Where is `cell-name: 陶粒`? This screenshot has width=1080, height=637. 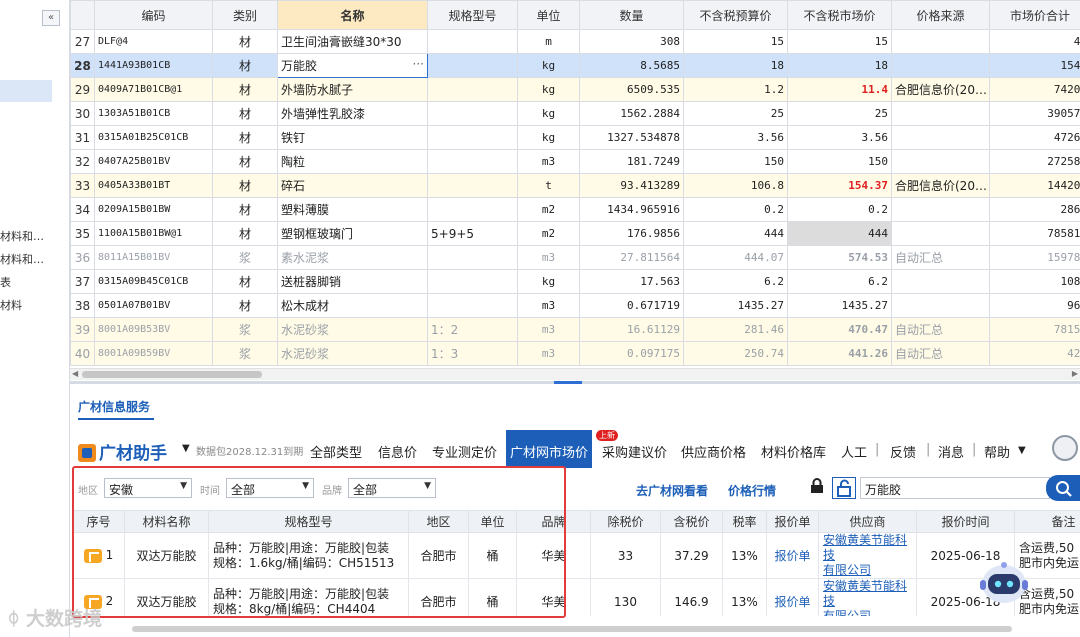 cell-name: 陶粒 is located at coordinates (352, 161).